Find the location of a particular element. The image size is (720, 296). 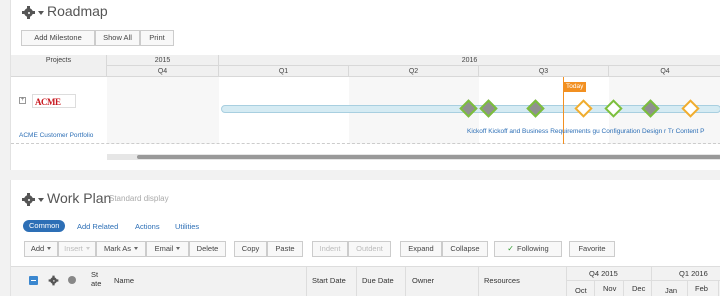

timeline-quarter-q1-2016: Q1 2016 is located at coordinates (693, 273).